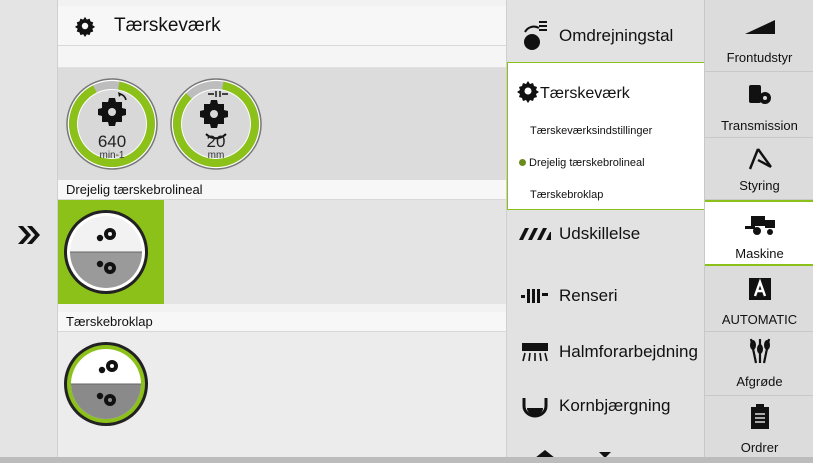 Image resolution: width=813 pixels, height=463 pixels. I want to click on submenu-threshing-settings: Tærskeværksindstillinger, so click(591, 131).